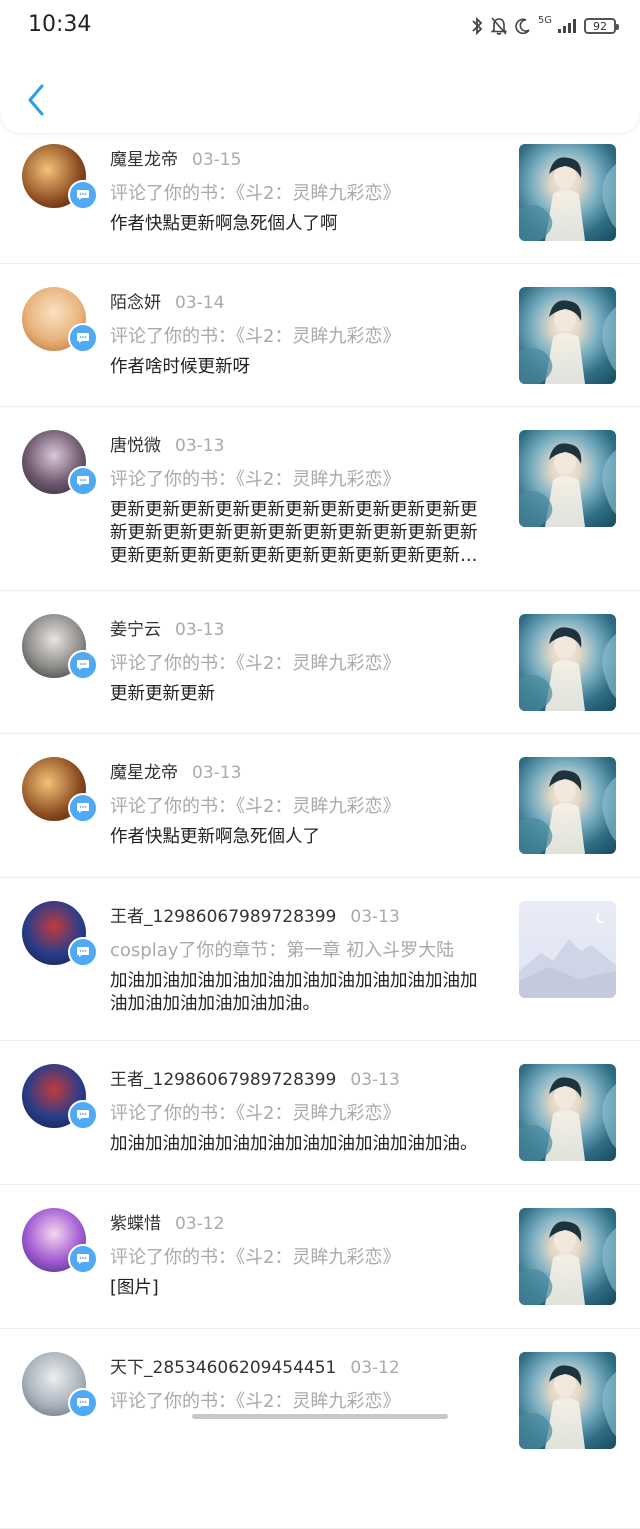 Image resolution: width=640 pixels, height=1529 pixels. Describe the element at coordinates (320, 26) in the screenshot. I see `status-bar: 10:34 5G 92` at that location.